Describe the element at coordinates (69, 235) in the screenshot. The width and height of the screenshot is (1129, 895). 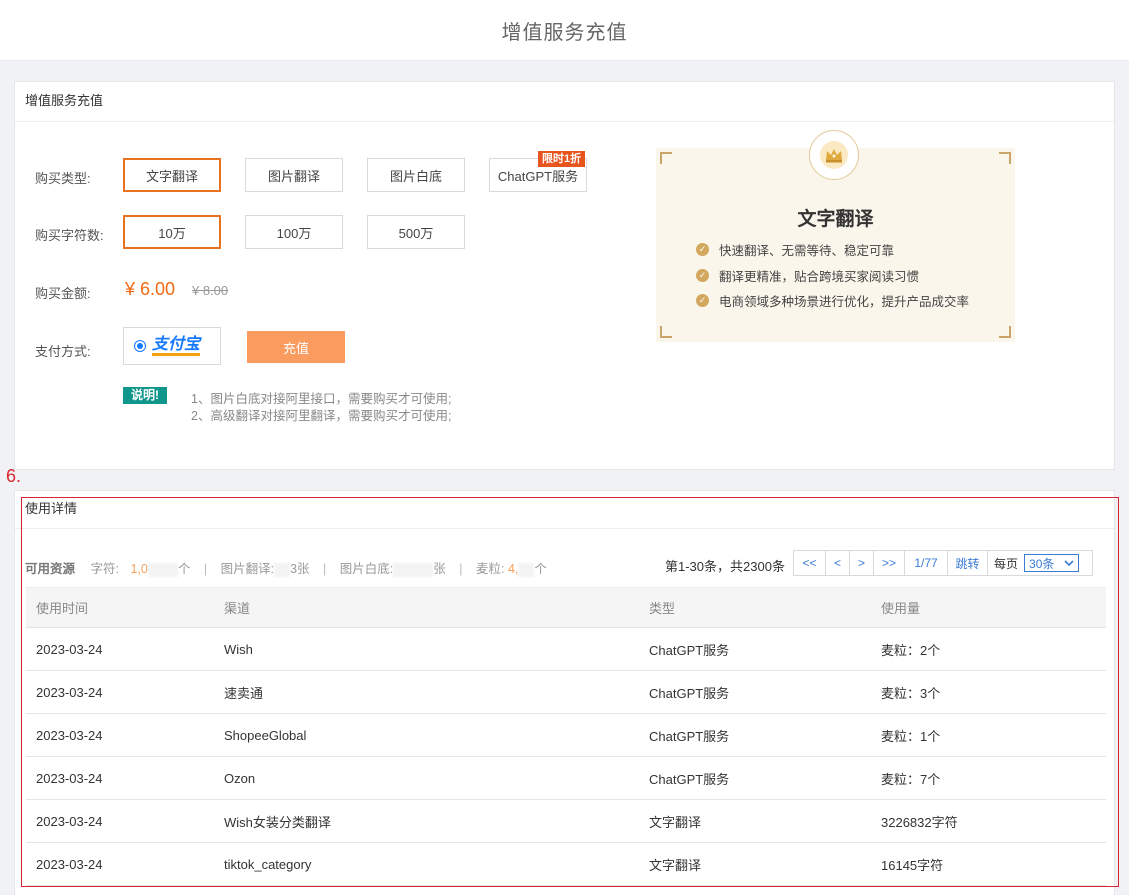
I see `char-count-label: 购买字符数:` at that location.